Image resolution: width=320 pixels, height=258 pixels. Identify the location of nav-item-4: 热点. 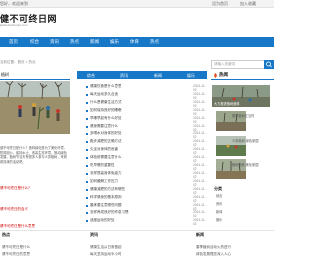
(74, 42).